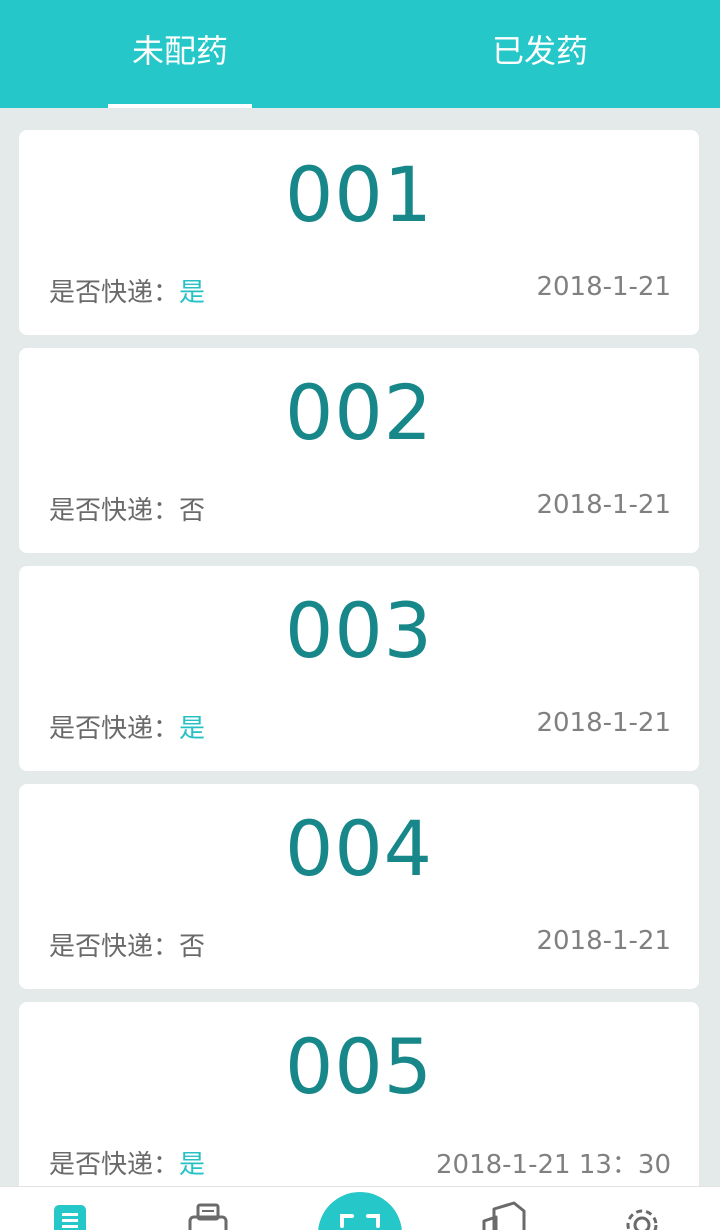 The image size is (720, 1230). I want to click on tab-undispensed: 未配药, so click(180, 54).